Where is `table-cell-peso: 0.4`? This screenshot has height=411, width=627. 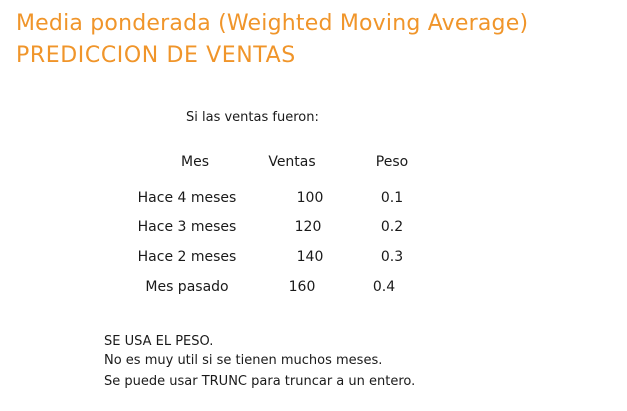 table-cell-peso: 0.4 is located at coordinates (384, 287).